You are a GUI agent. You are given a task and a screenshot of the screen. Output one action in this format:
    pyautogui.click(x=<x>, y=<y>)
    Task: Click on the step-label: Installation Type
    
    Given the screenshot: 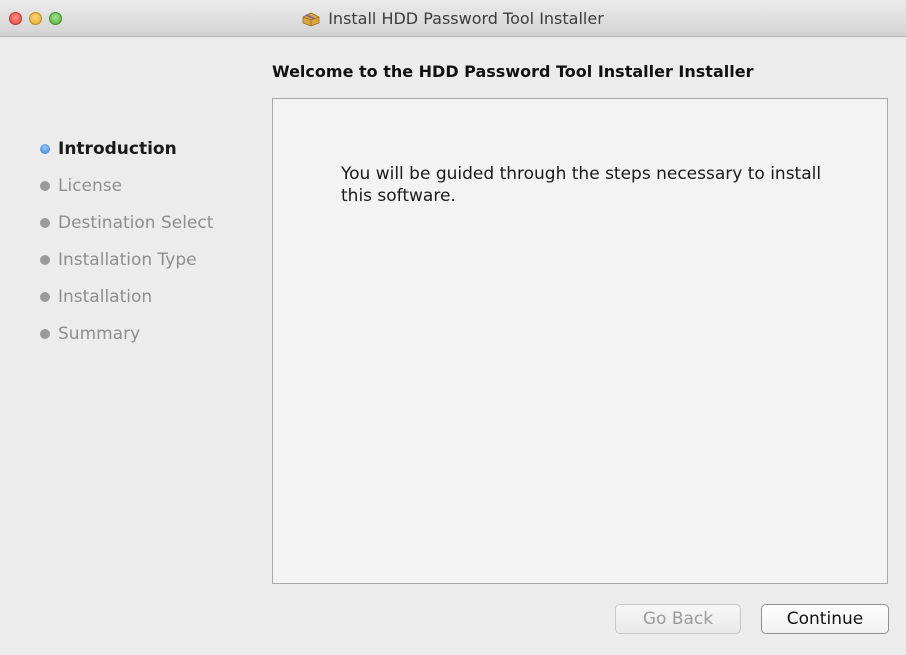 What is the action you would take?
    pyautogui.click(x=127, y=259)
    